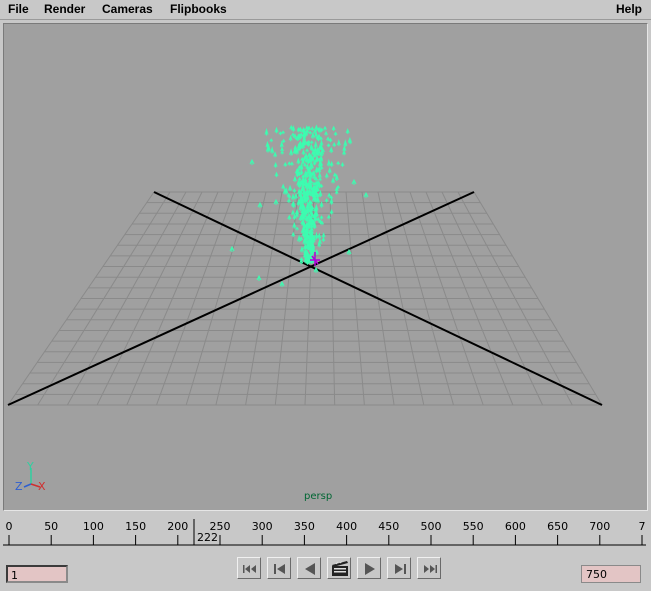  I want to click on step-back-key-icon, so click(279, 569).